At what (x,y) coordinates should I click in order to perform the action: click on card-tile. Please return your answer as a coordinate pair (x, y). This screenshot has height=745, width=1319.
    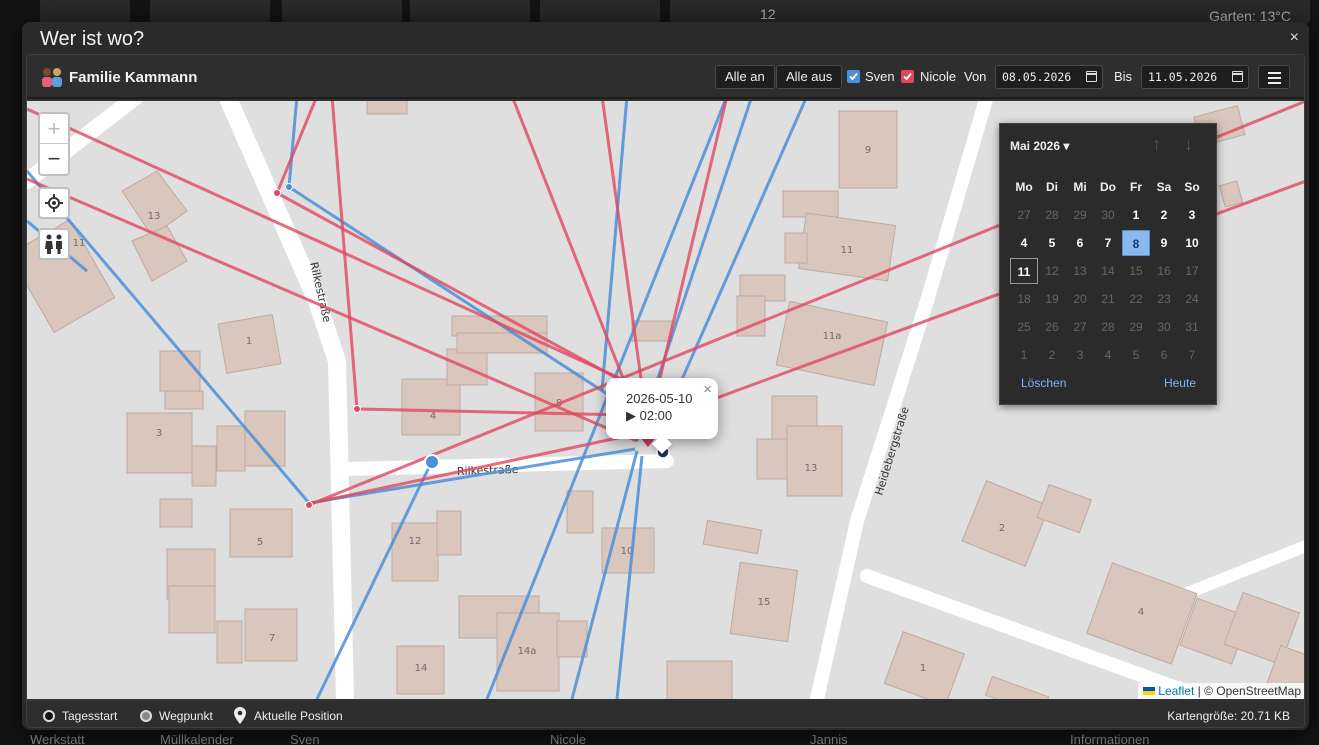
    Looking at the image, I should click on (600, 12).